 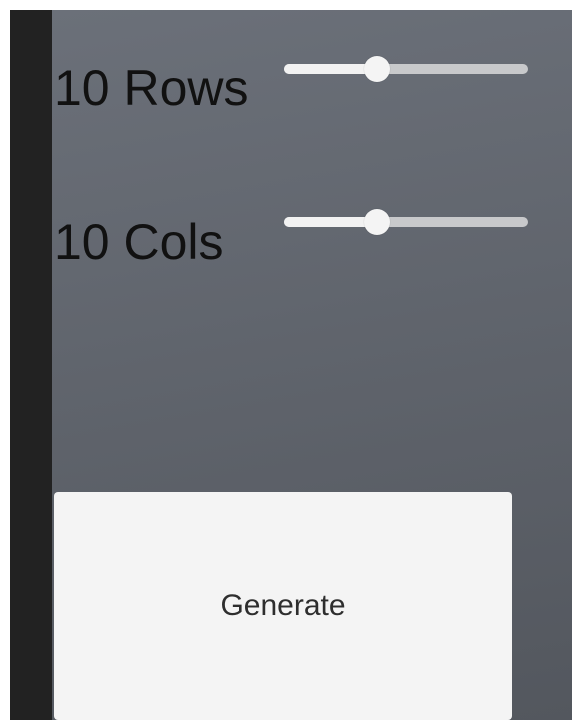 What do you see at coordinates (376, 222) in the screenshot?
I see `cols-slider-handle` at bounding box center [376, 222].